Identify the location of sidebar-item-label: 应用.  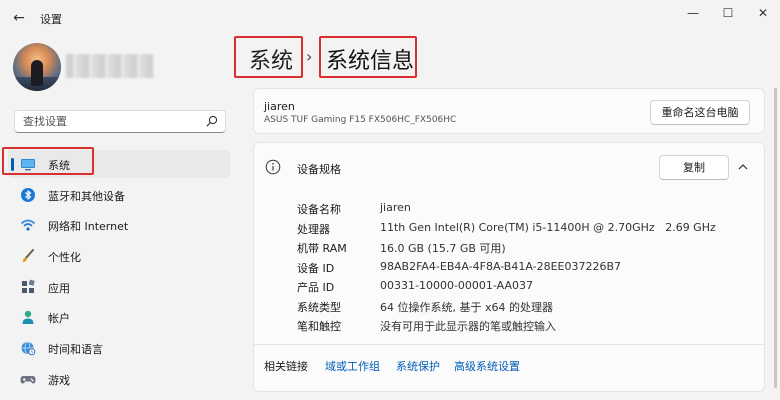
(59, 288).